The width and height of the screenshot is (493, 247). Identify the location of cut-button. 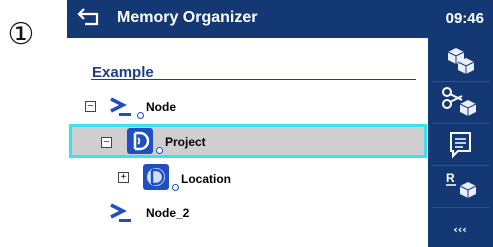
(460, 102).